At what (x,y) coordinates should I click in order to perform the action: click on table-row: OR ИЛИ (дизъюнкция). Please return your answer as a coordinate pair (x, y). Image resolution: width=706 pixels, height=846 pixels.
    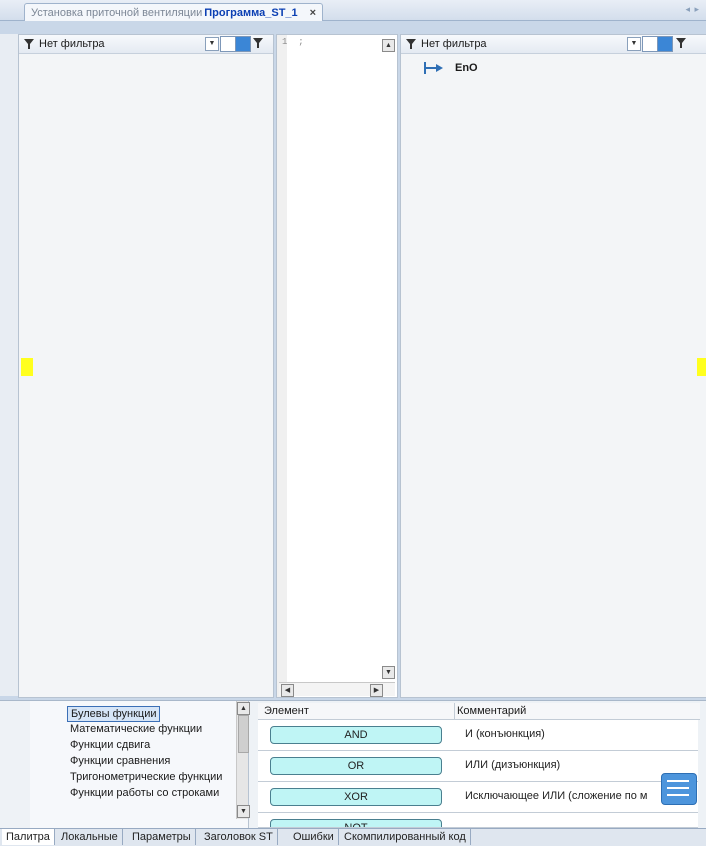
    Looking at the image, I should click on (478, 766).